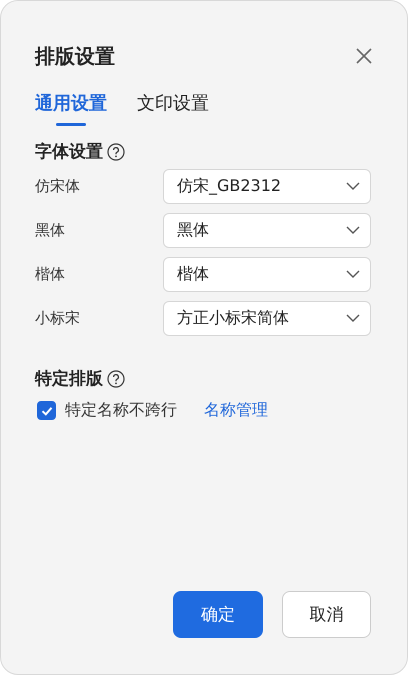 Image resolution: width=408 pixels, height=675 pixels. What do you see at coordinates (173, 108) in the screenshot?
I see `tab: 文印设置` at bounding box center [173, 108].